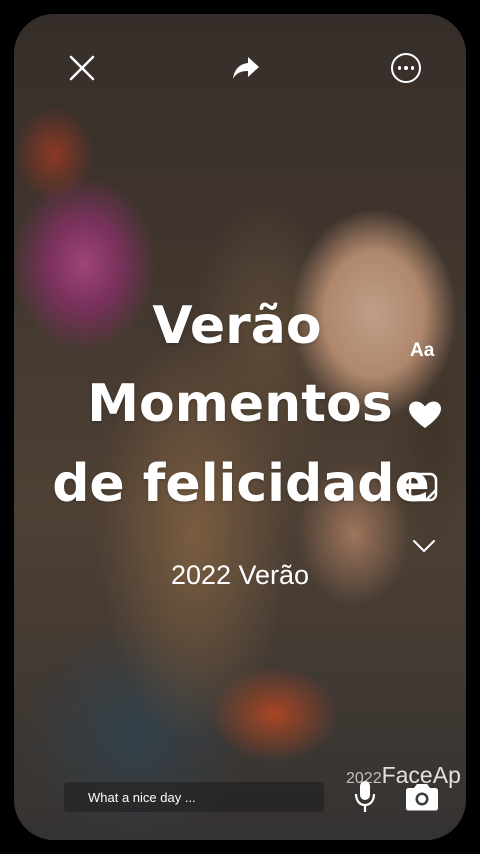 The image size is (480, 854). I want to click on text-style-button: Aa, so click(422, 351).